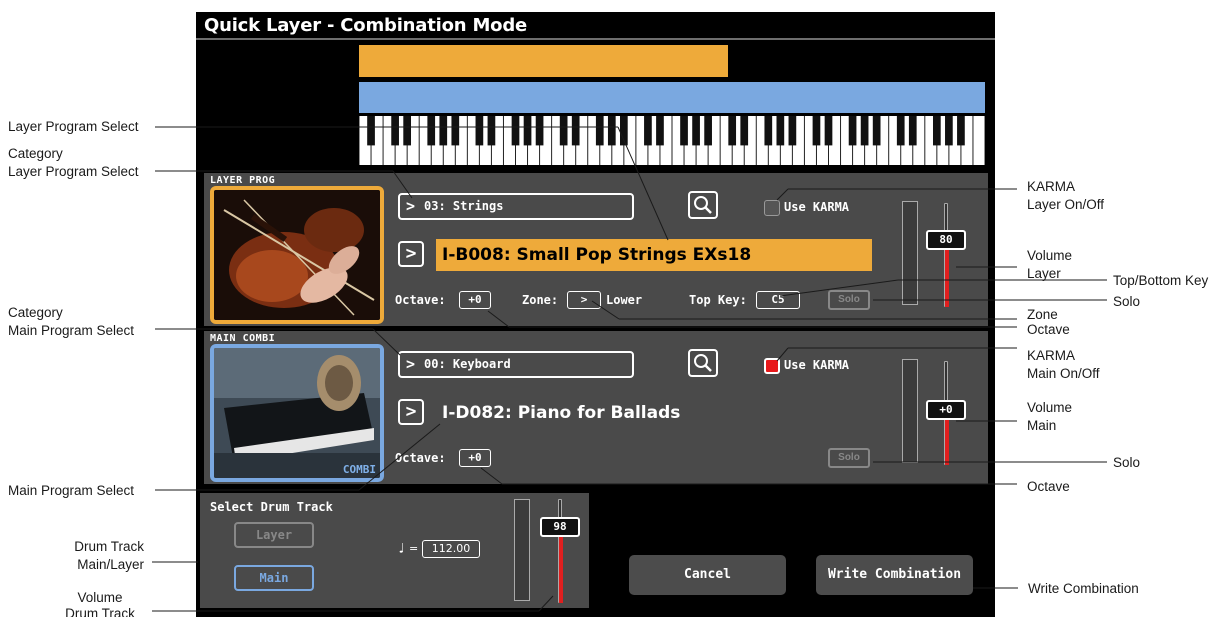 Image resolution: width=1226 pixels, height=617 pixels. I want to click on main-use-karma: Use KARMA, so click(819, 366).